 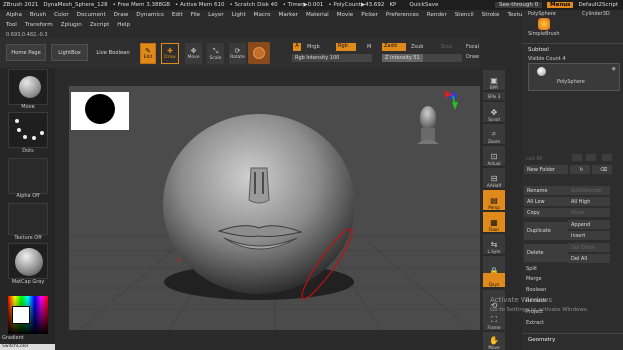 I want to click on settings-small-button, so click(x=607, y=157).